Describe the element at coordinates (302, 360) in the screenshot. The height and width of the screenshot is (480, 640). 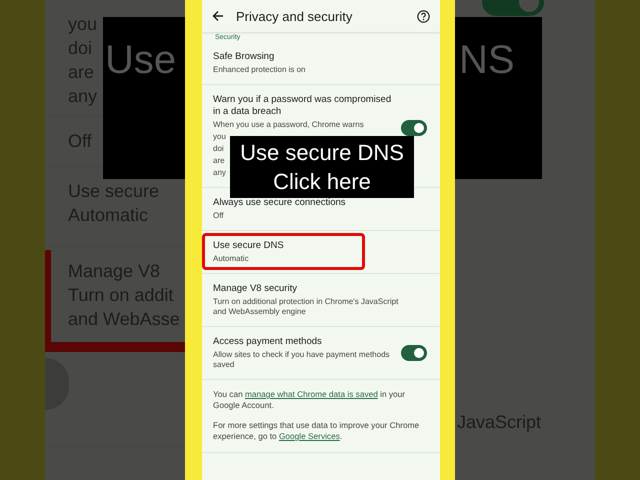
I see `setting-description: Allow sites to check if you have payment methods saved` at that location.